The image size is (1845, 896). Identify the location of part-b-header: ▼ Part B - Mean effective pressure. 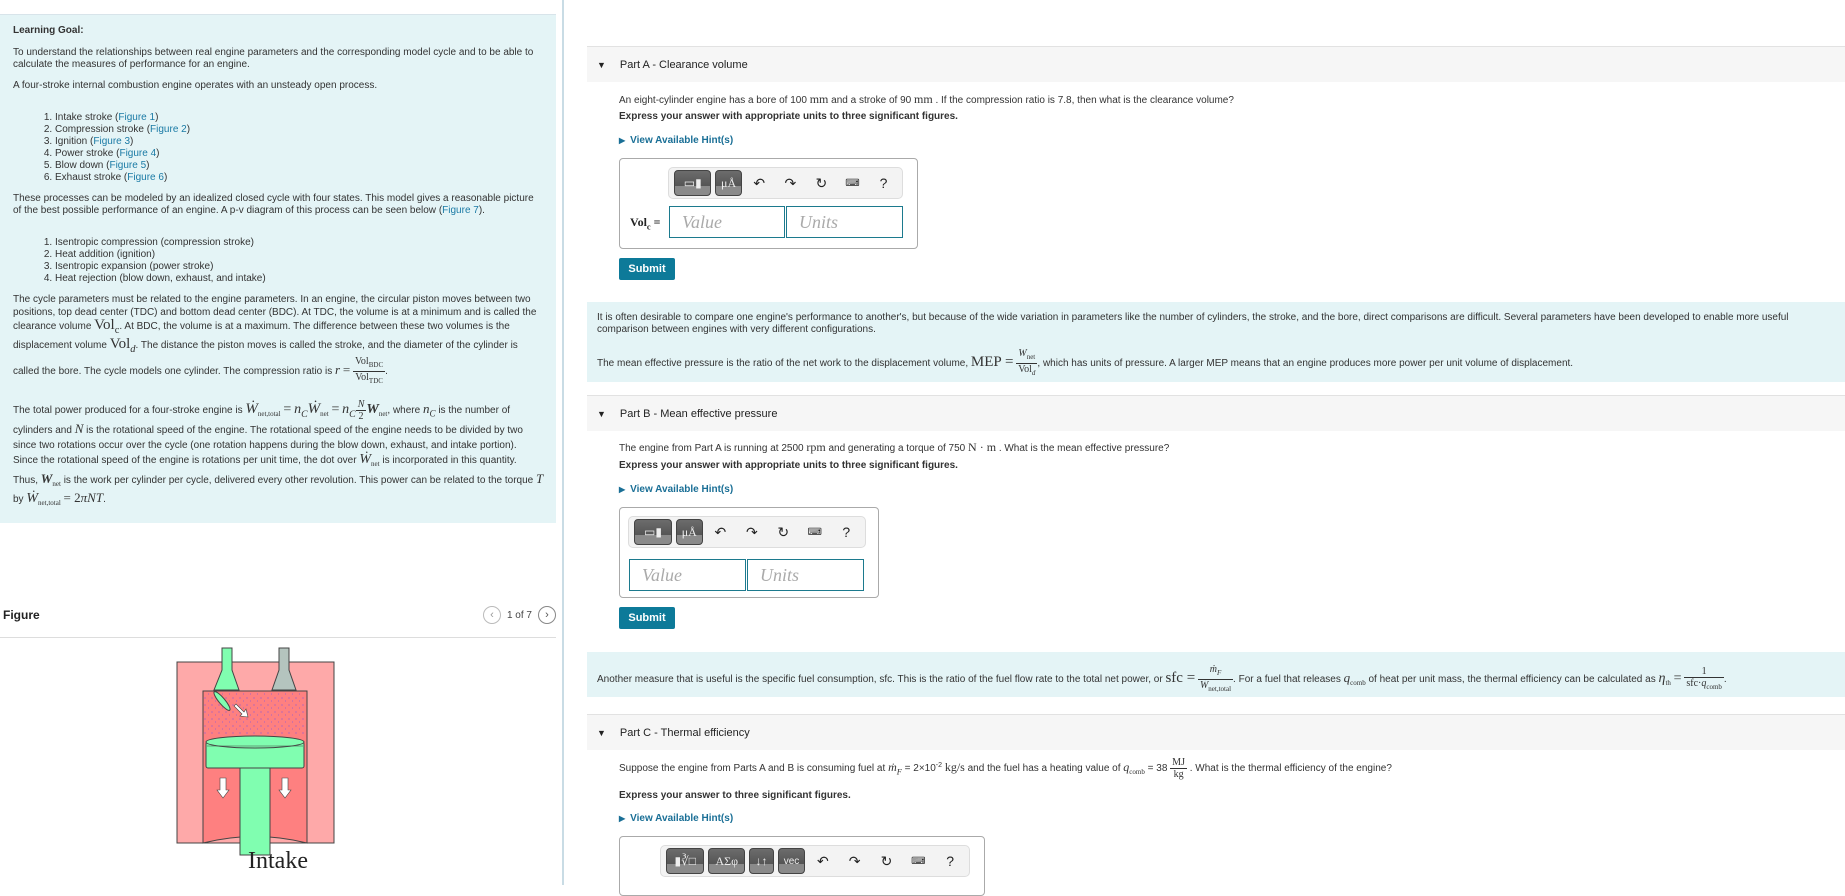
(1216, 413).